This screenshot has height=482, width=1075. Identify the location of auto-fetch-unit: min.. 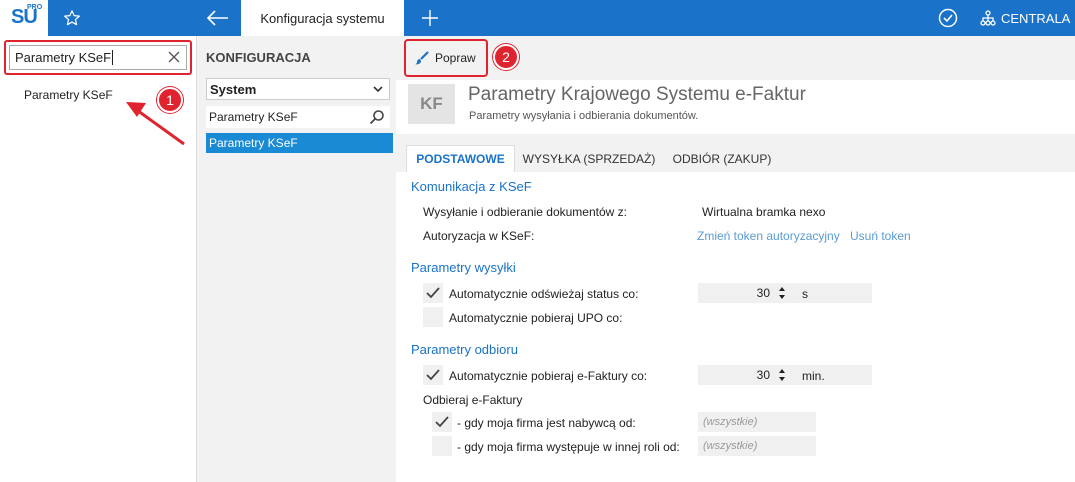
(813, 376).